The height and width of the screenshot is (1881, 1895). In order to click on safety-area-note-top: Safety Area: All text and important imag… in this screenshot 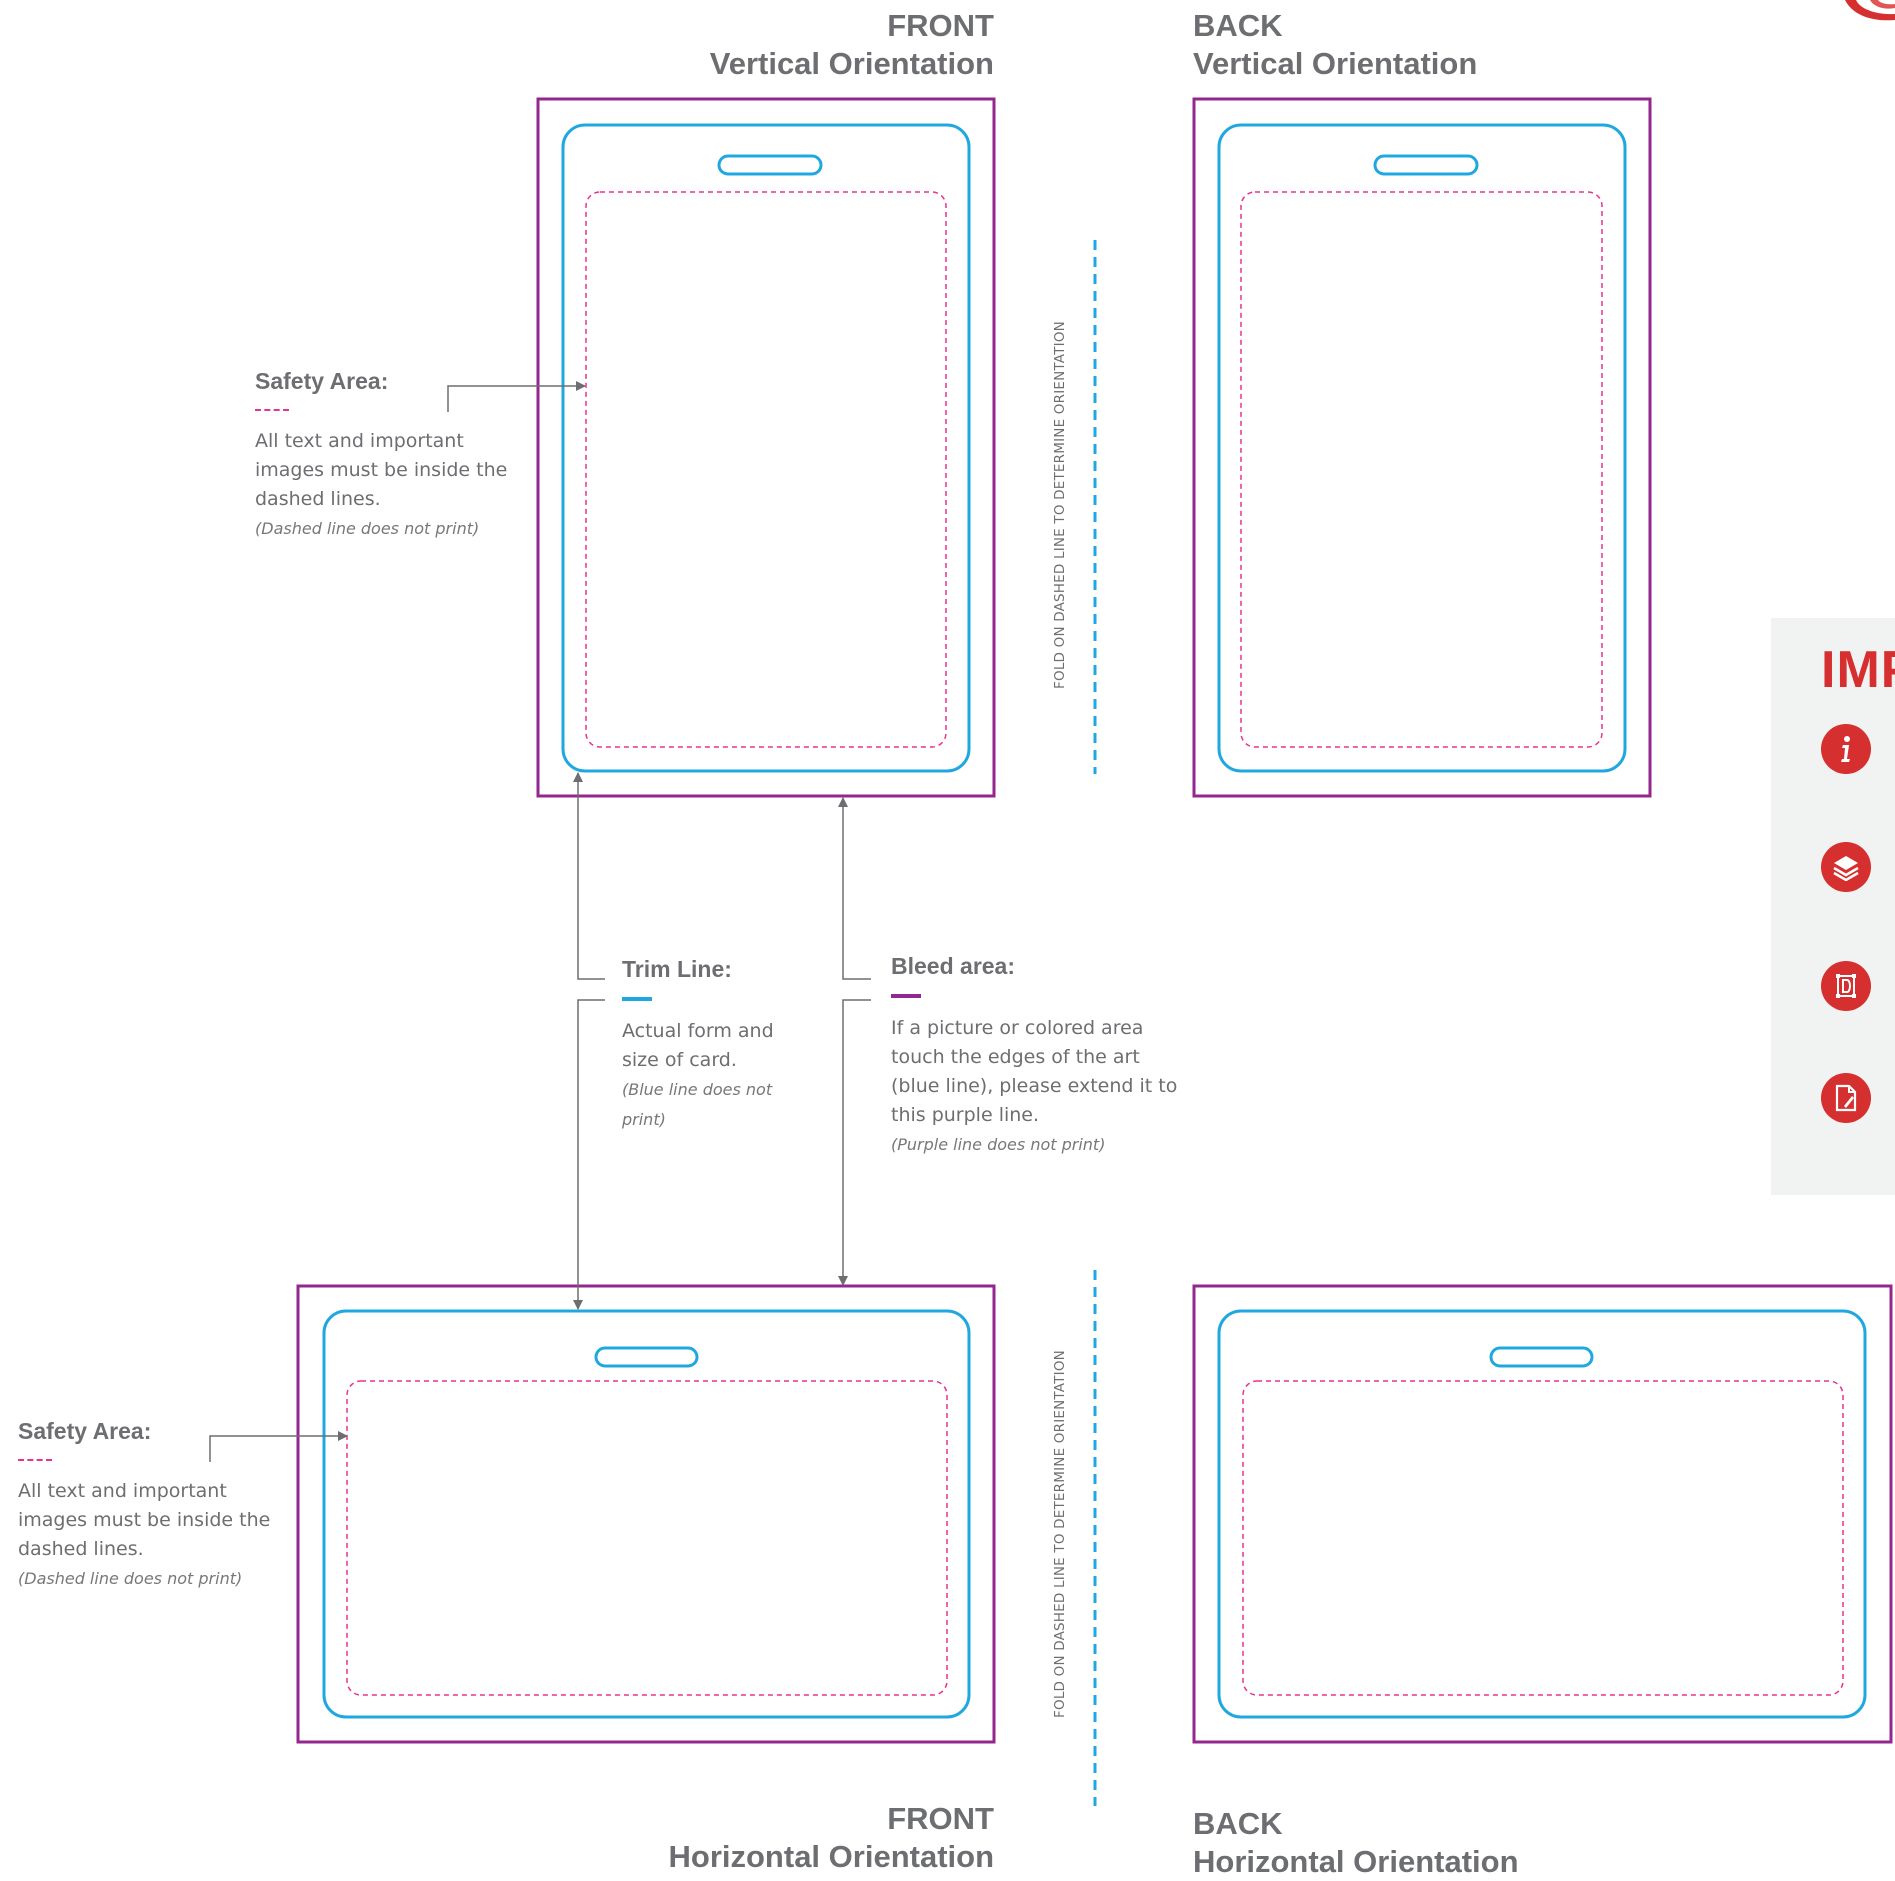, I will do `click(405, 456)`.